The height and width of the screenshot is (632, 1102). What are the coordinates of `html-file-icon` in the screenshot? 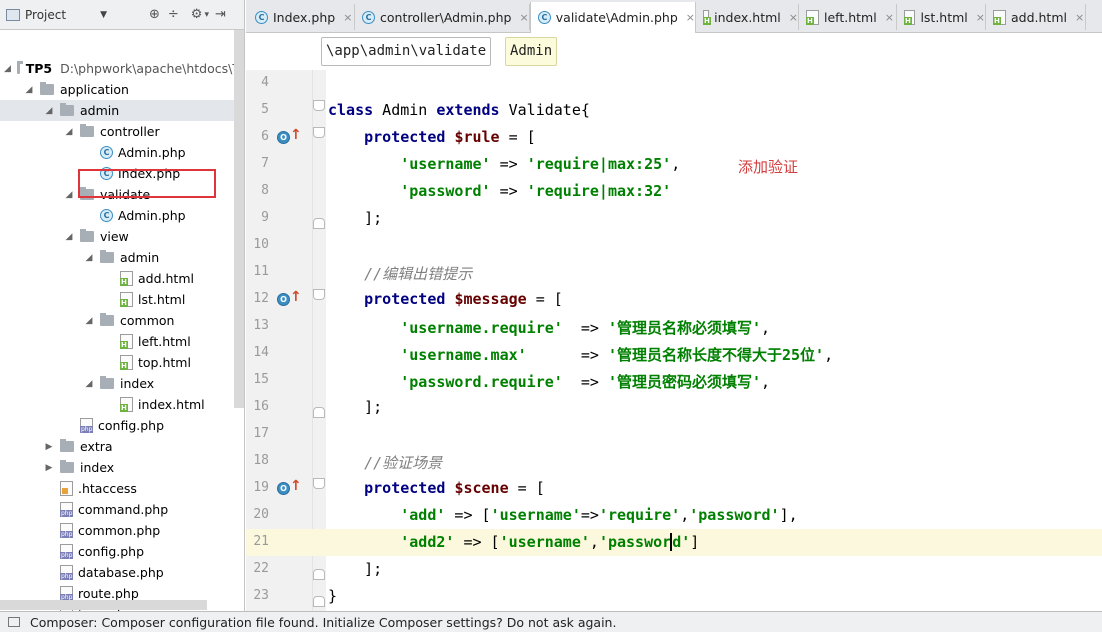 It's located at (707, 17).